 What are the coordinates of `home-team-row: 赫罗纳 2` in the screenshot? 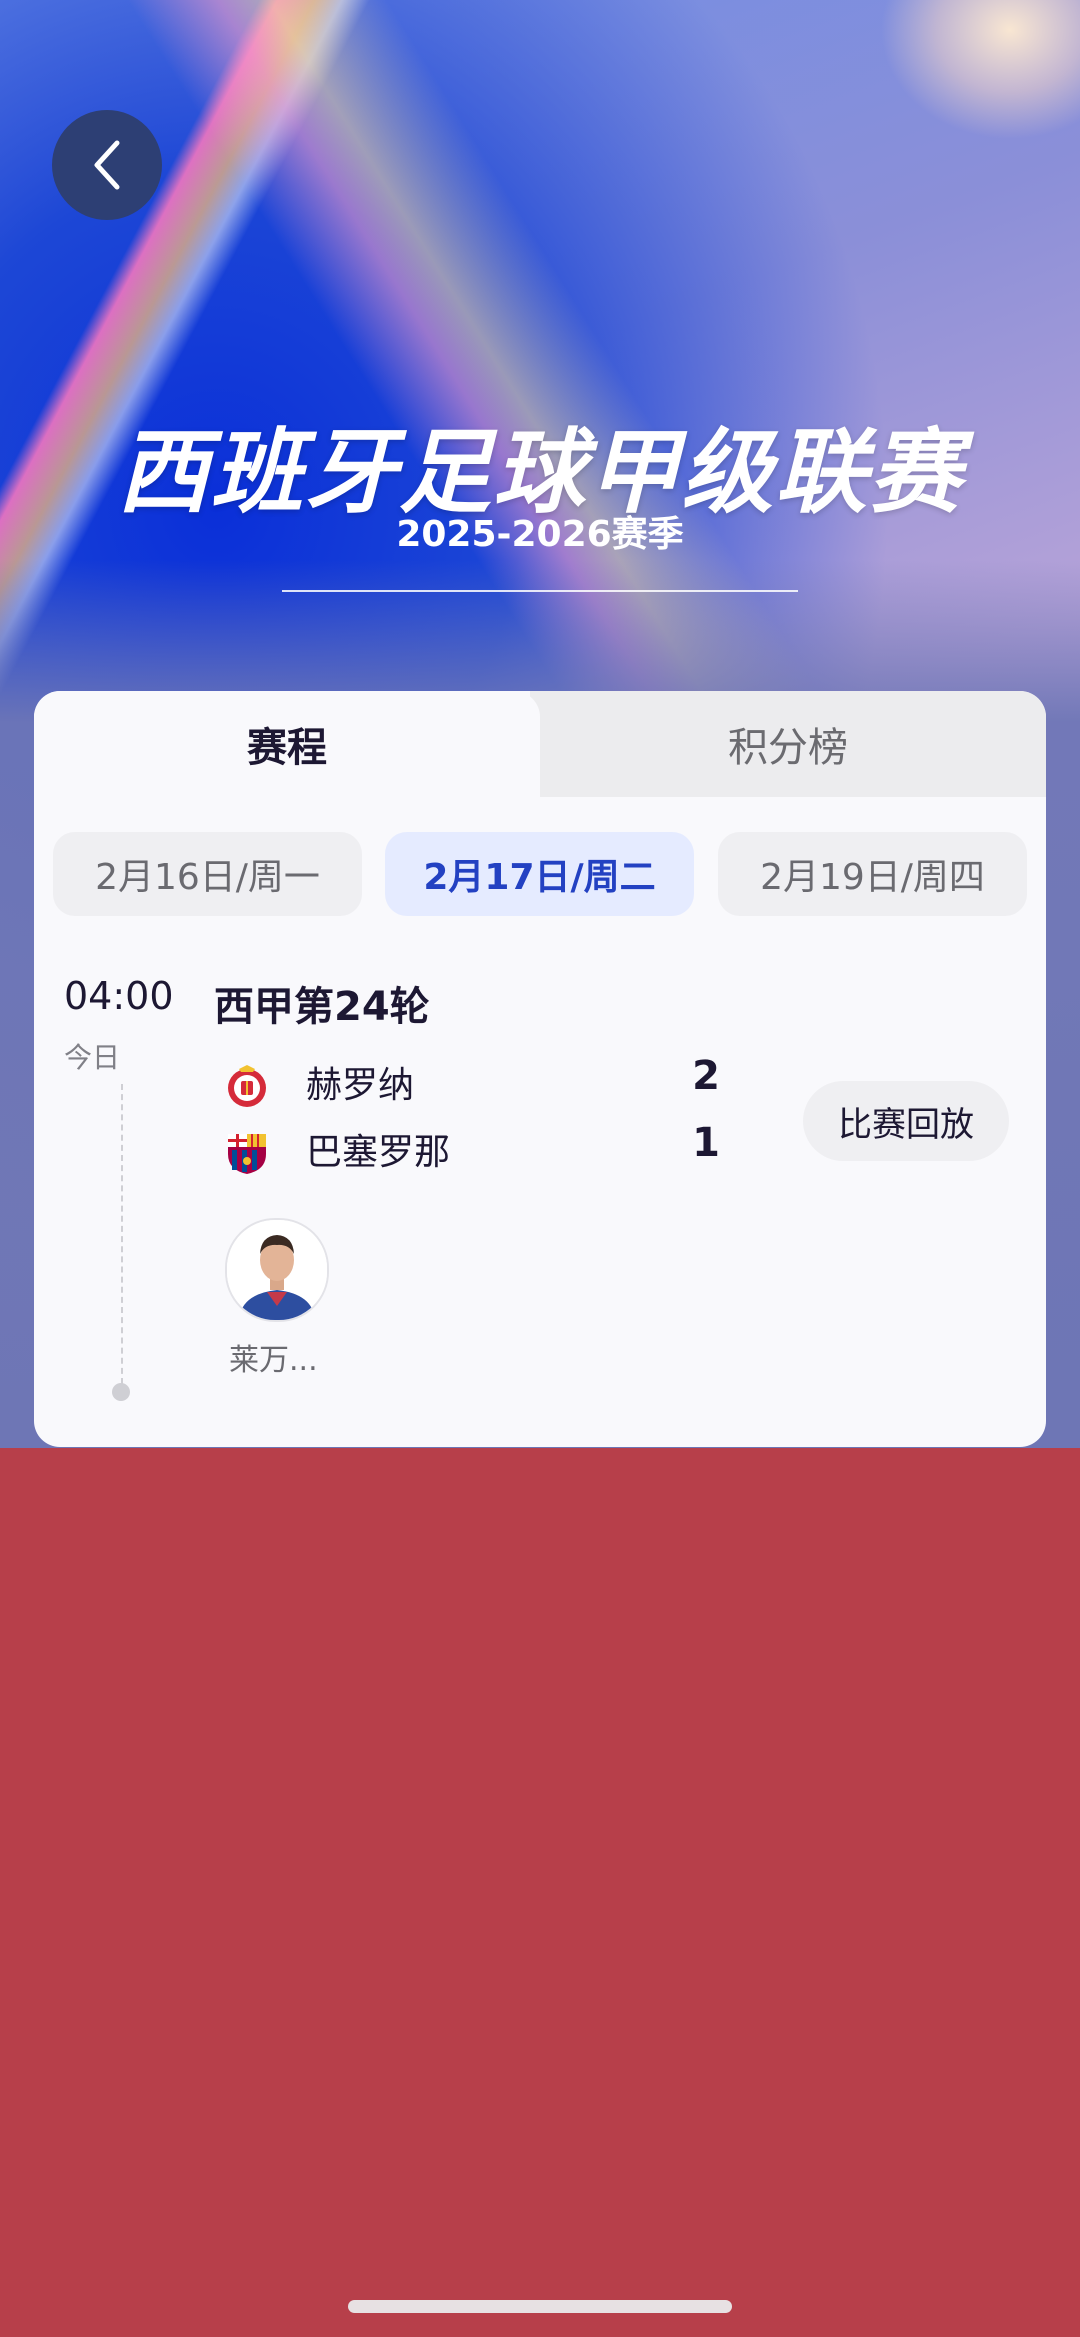 It's located at (484, 1082).